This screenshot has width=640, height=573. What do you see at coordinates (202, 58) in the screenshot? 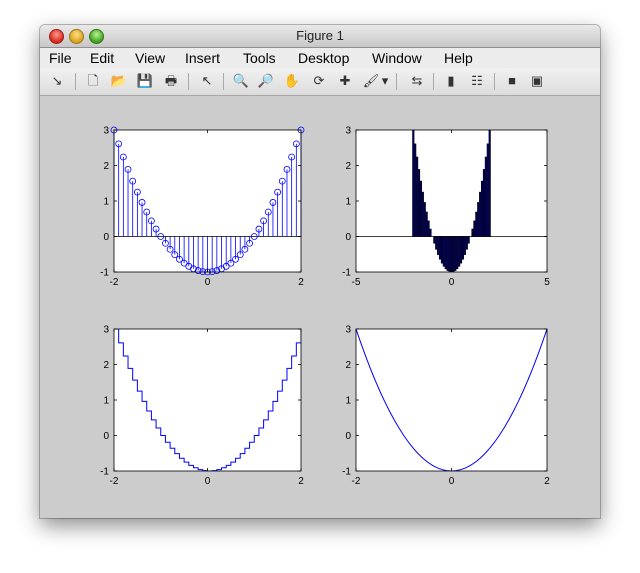
I see `menu-insert: Insert` at bounding box center [202, 58].